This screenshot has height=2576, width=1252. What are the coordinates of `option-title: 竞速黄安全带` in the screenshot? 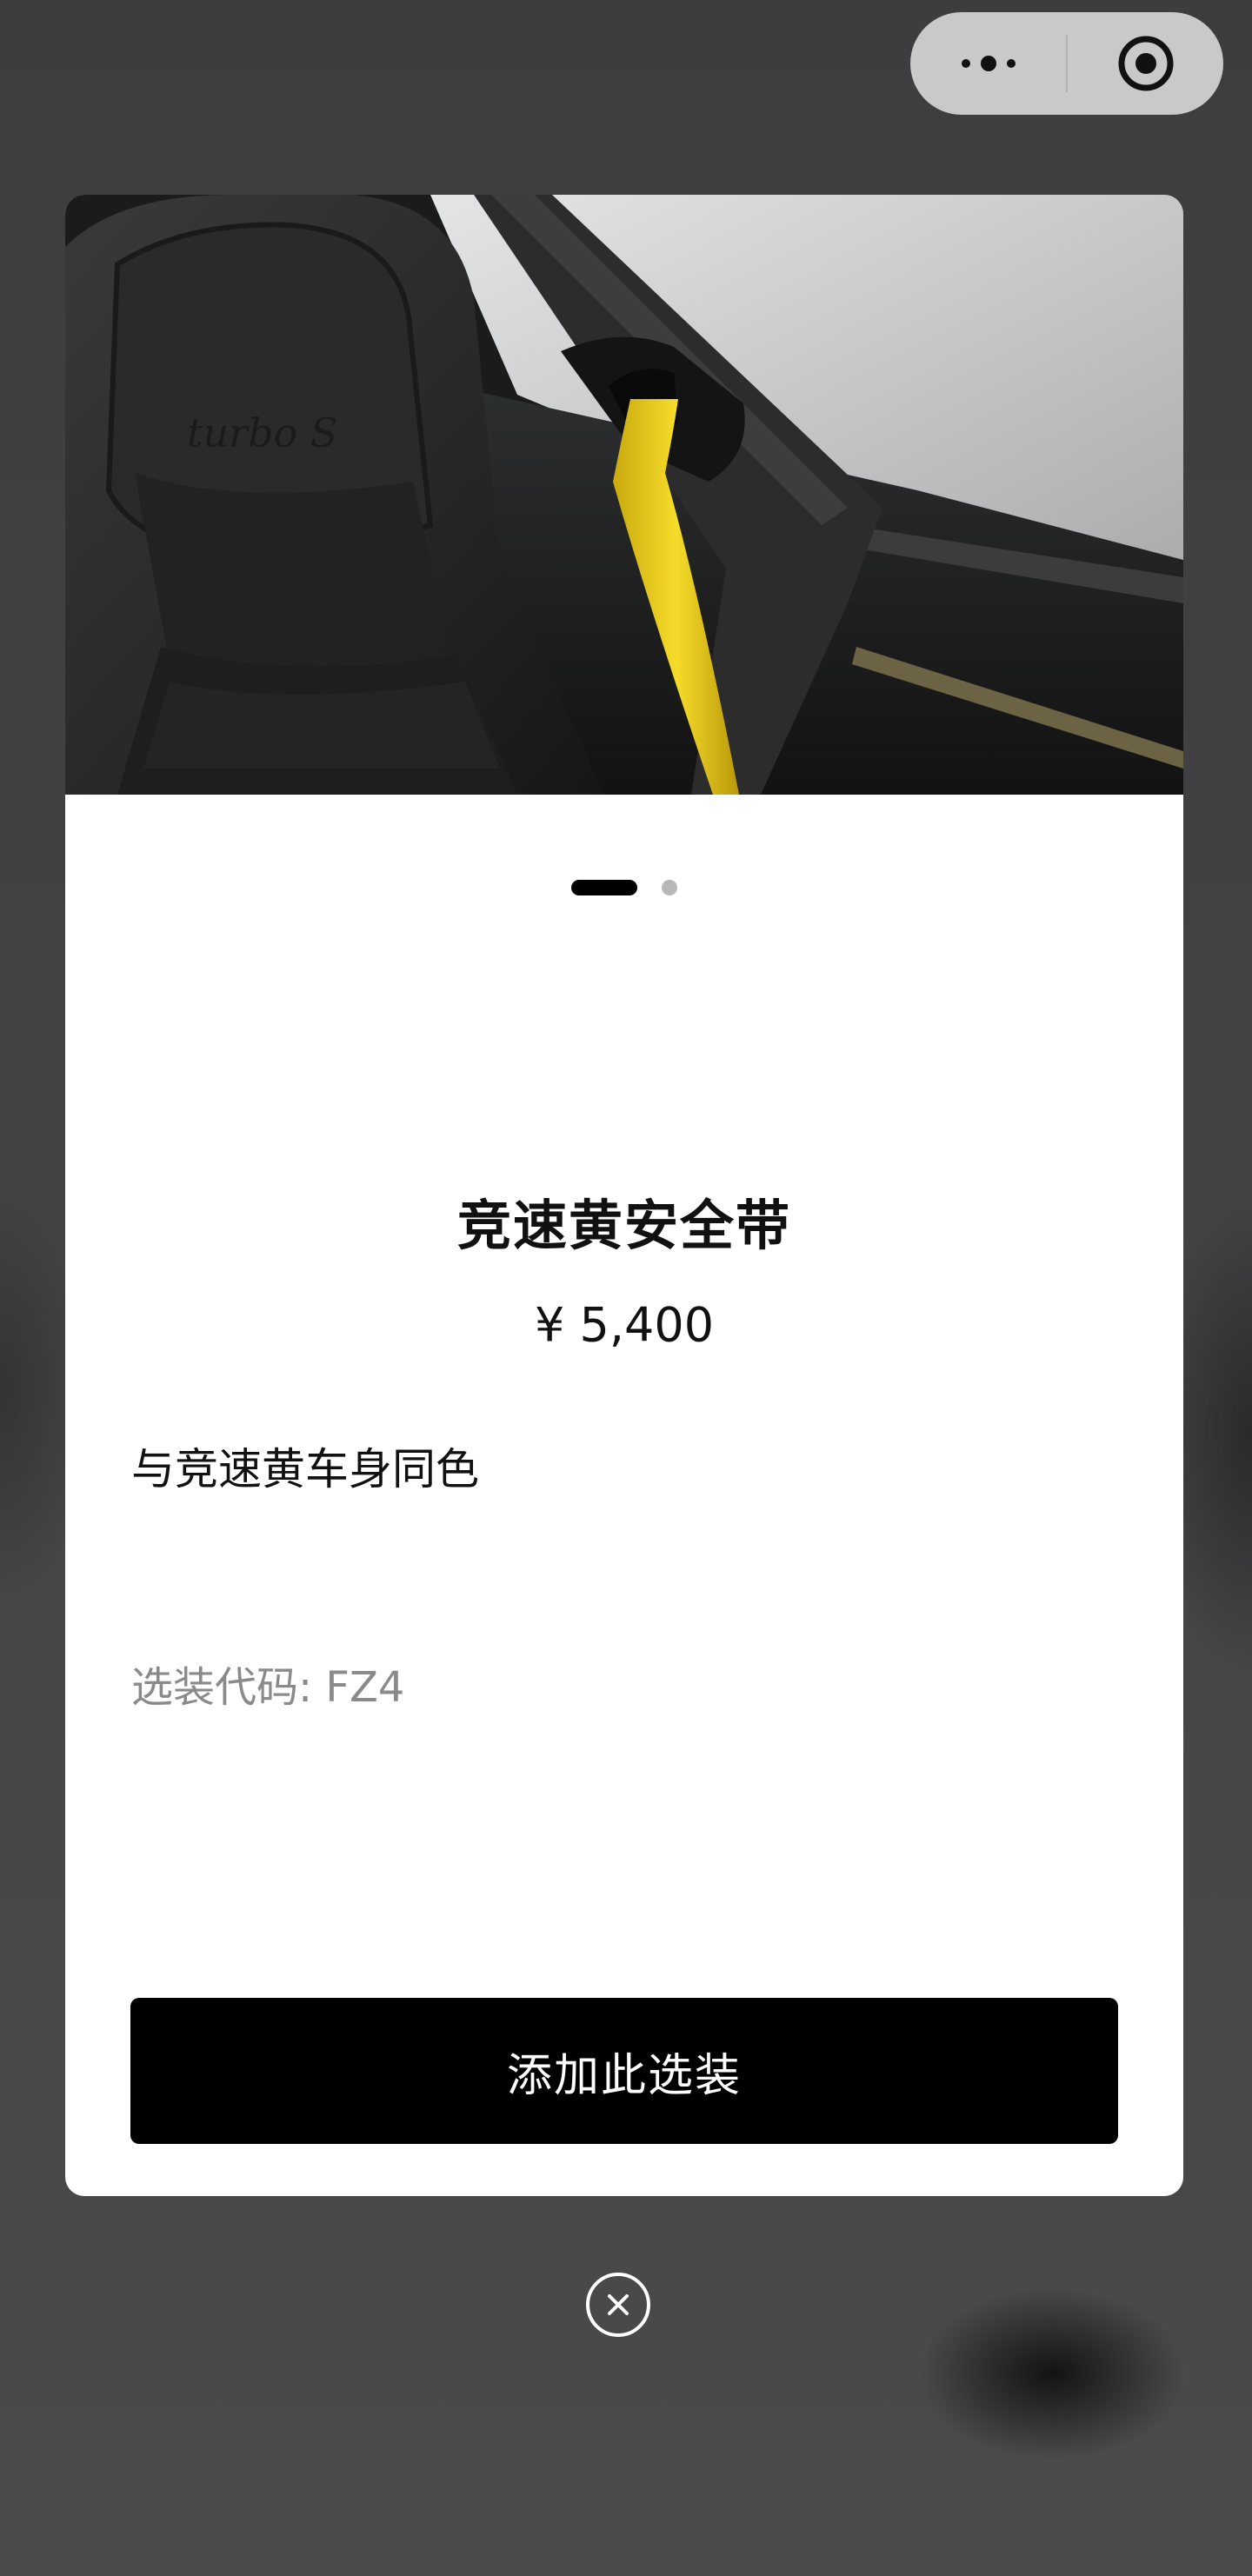 It's located at (623, 1225).